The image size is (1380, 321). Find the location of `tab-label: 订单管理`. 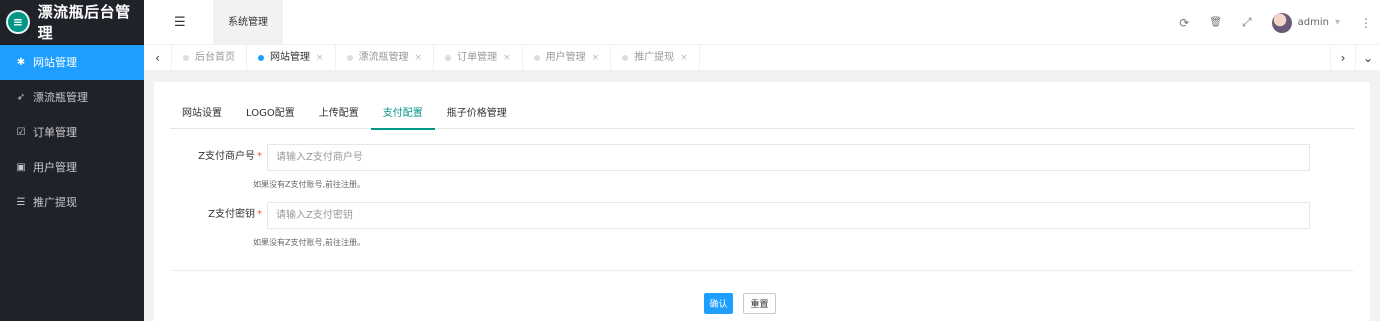

tab-label: 订单管理 is located at coordinates (477, 57).